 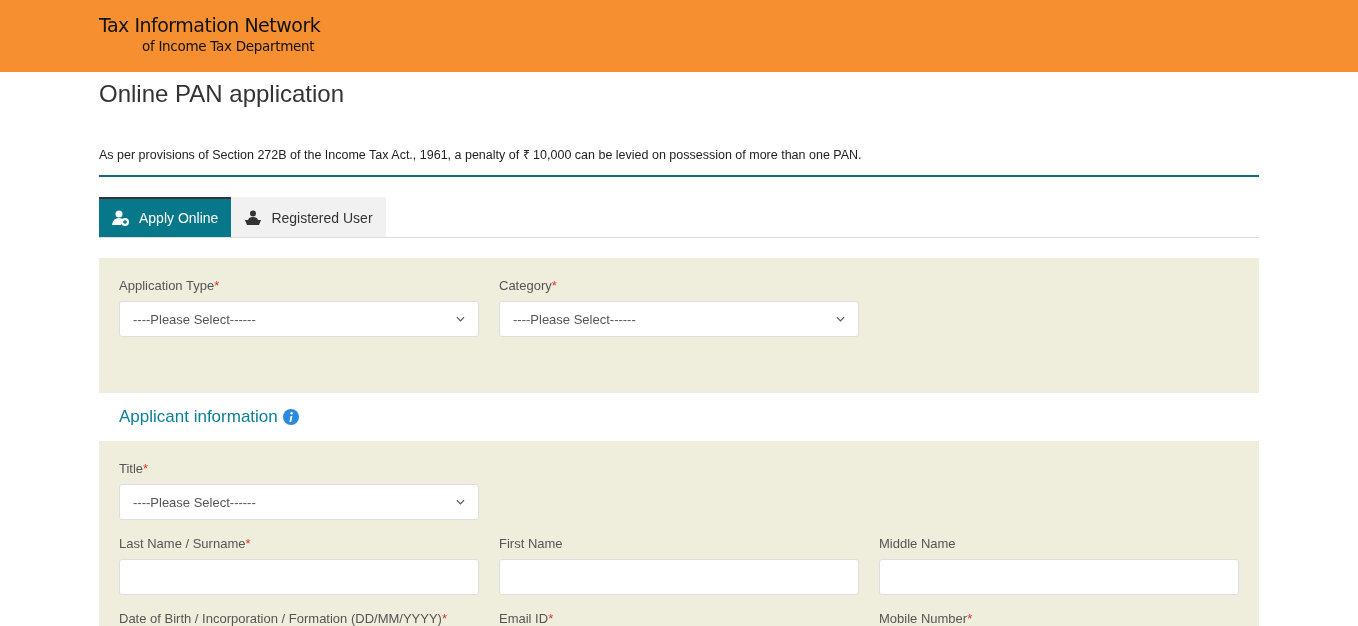 I want to click on field-label: Title*, so click(x=134, y=468).